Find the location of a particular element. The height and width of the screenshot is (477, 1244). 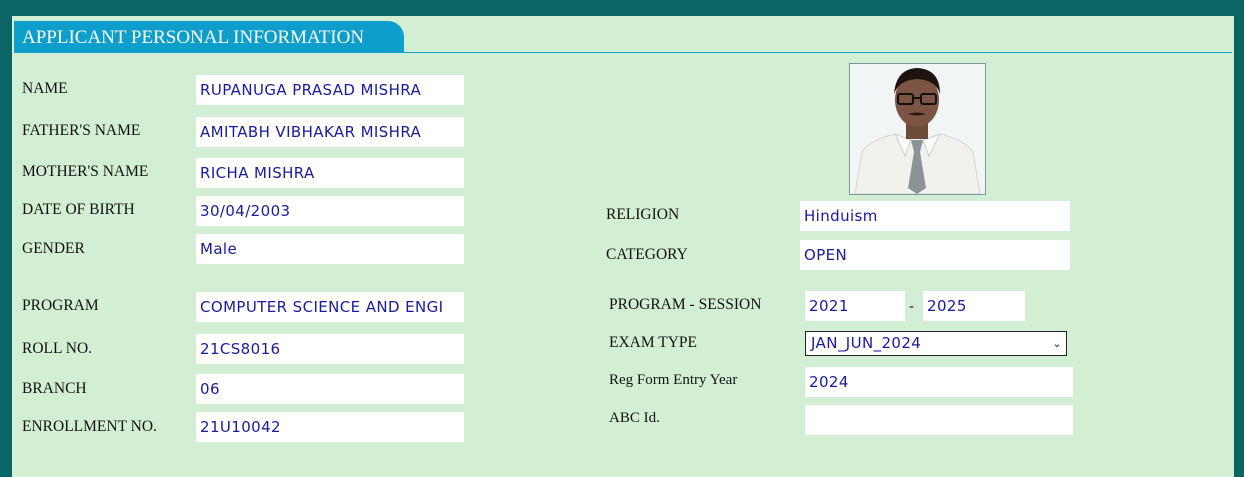

name-label: NAME is located at coordinates (45, 88).